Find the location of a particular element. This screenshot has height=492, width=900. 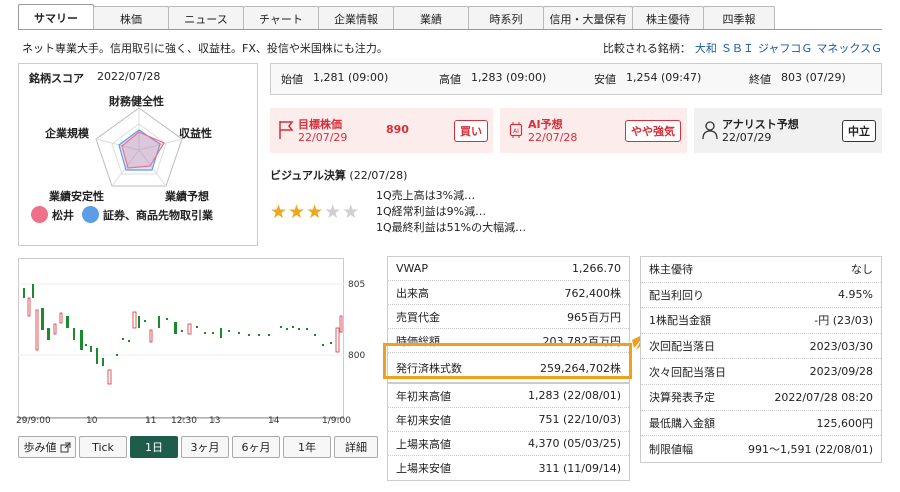

axis-label: 業績安定性 is located at coordinates (76, 196).